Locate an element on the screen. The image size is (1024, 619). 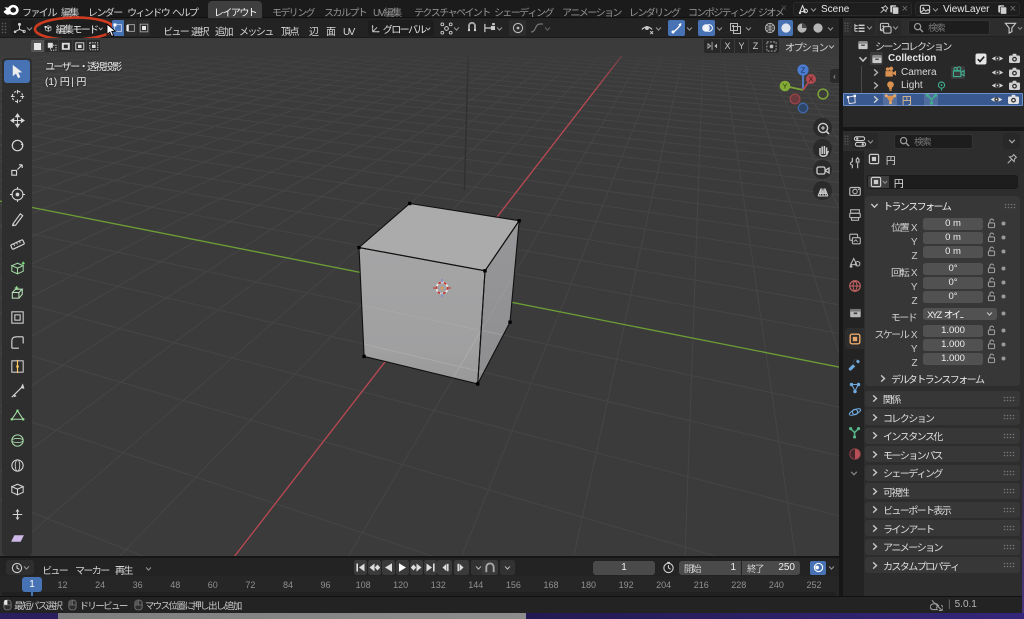
svg-text: Y is located at coordinates (784, 86).